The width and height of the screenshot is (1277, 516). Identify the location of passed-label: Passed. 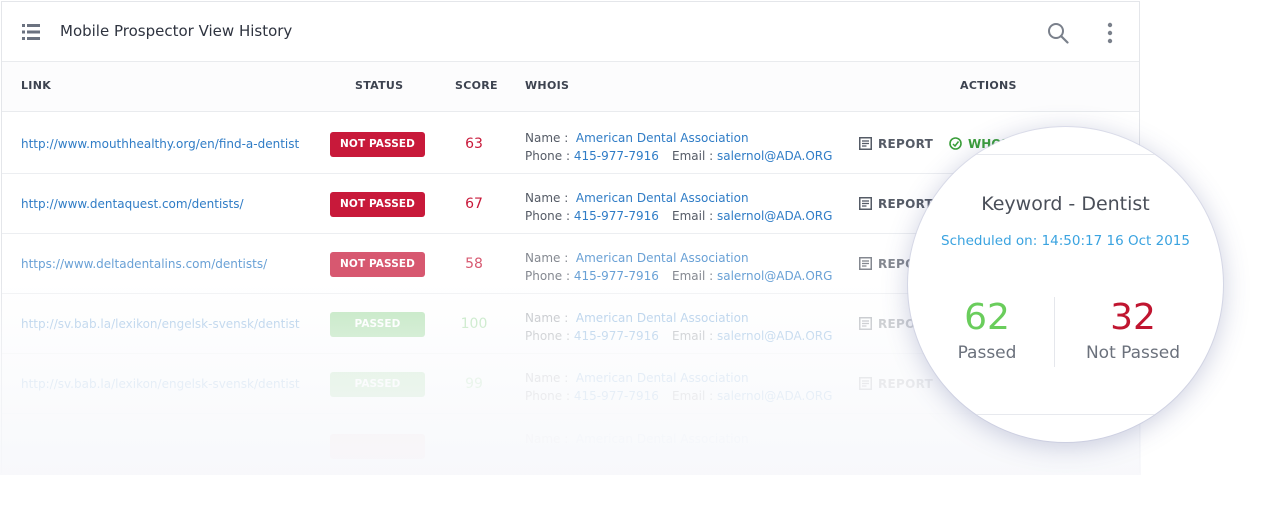
(987, 353).